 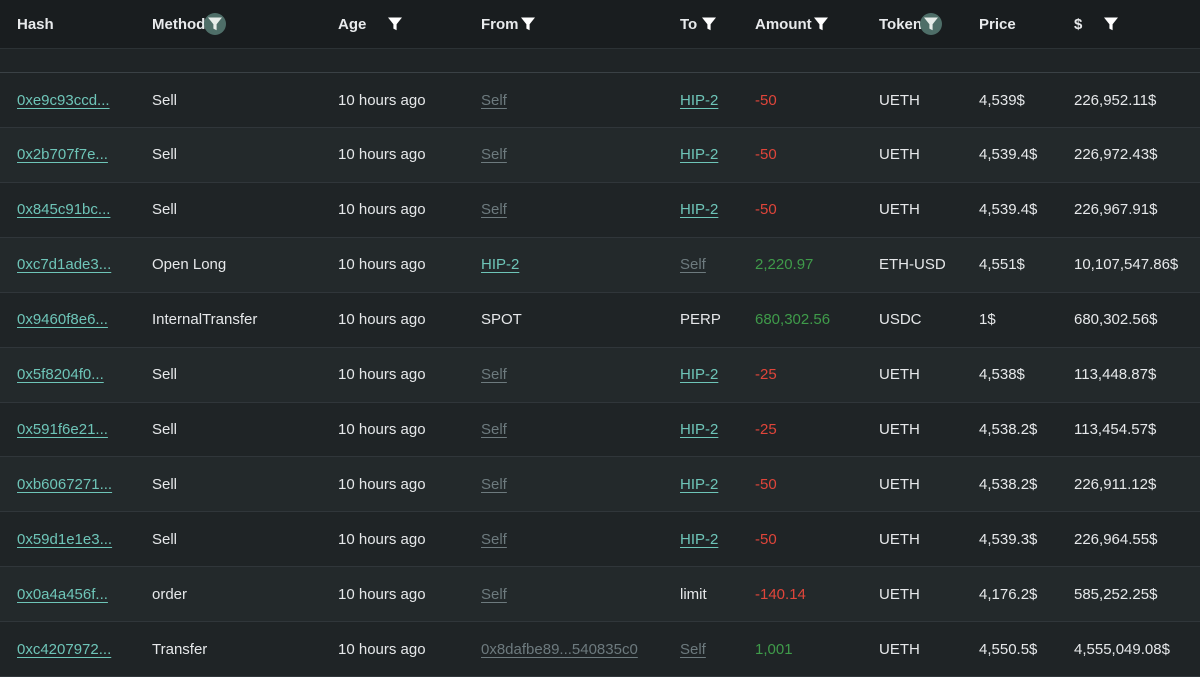 What do you see at coordinates (600, 61) in the screenshot?
I see `header-spacer` at bounding box center [600, 61].